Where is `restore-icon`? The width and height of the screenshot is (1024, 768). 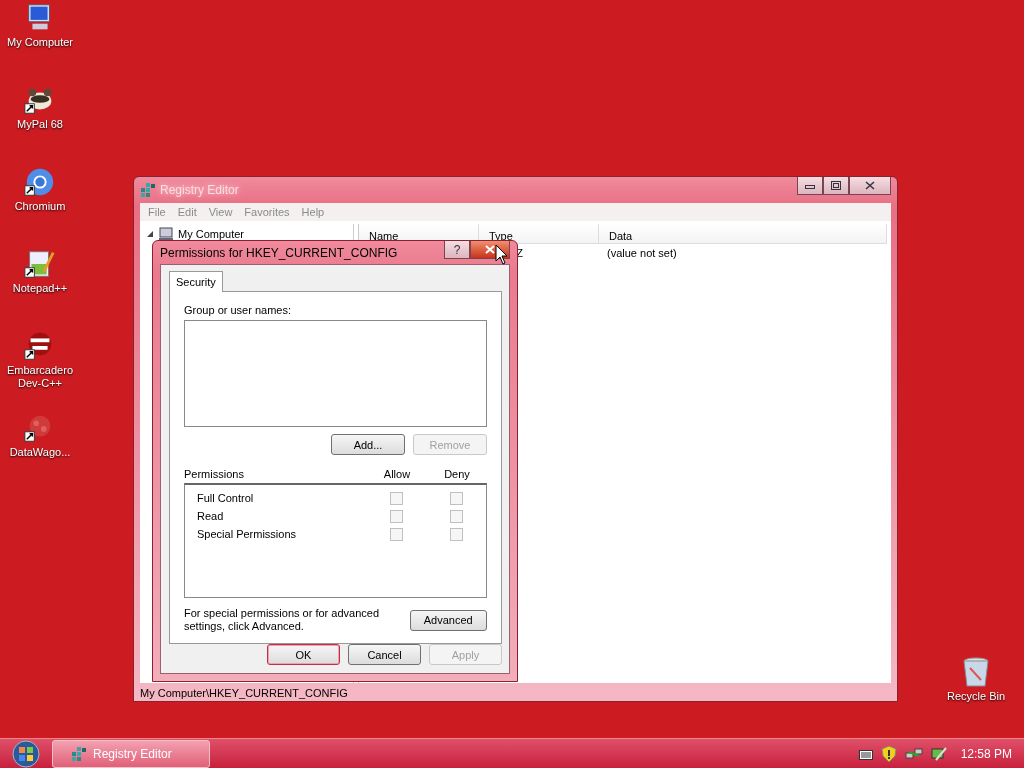 restore-icon is located at coordinates (836, 185).